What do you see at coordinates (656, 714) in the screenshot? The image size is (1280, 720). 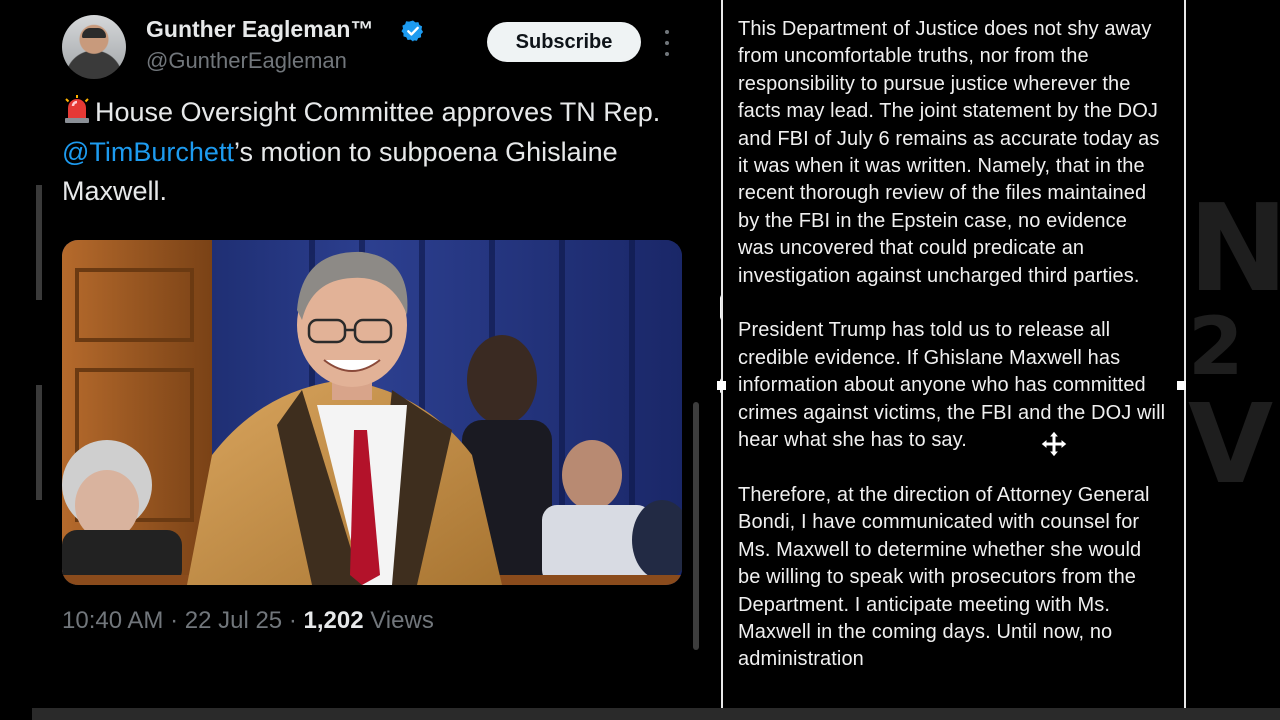 I see `bottom-bar` at bounding box center [656, 714].